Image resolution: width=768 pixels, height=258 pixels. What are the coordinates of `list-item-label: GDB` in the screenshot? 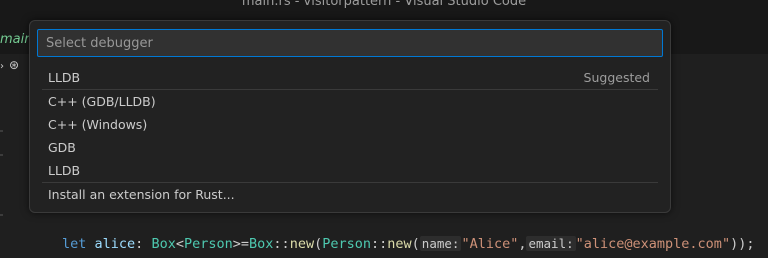 It's located at (62, 147).